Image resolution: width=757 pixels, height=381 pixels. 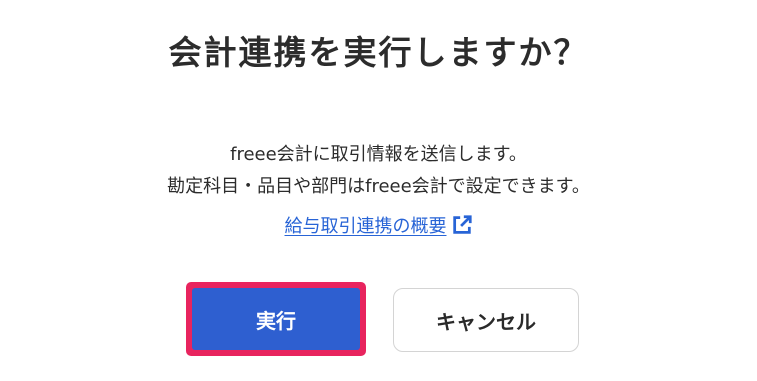 I want to click on execute-button: 実行, so click(x=276, y=319).